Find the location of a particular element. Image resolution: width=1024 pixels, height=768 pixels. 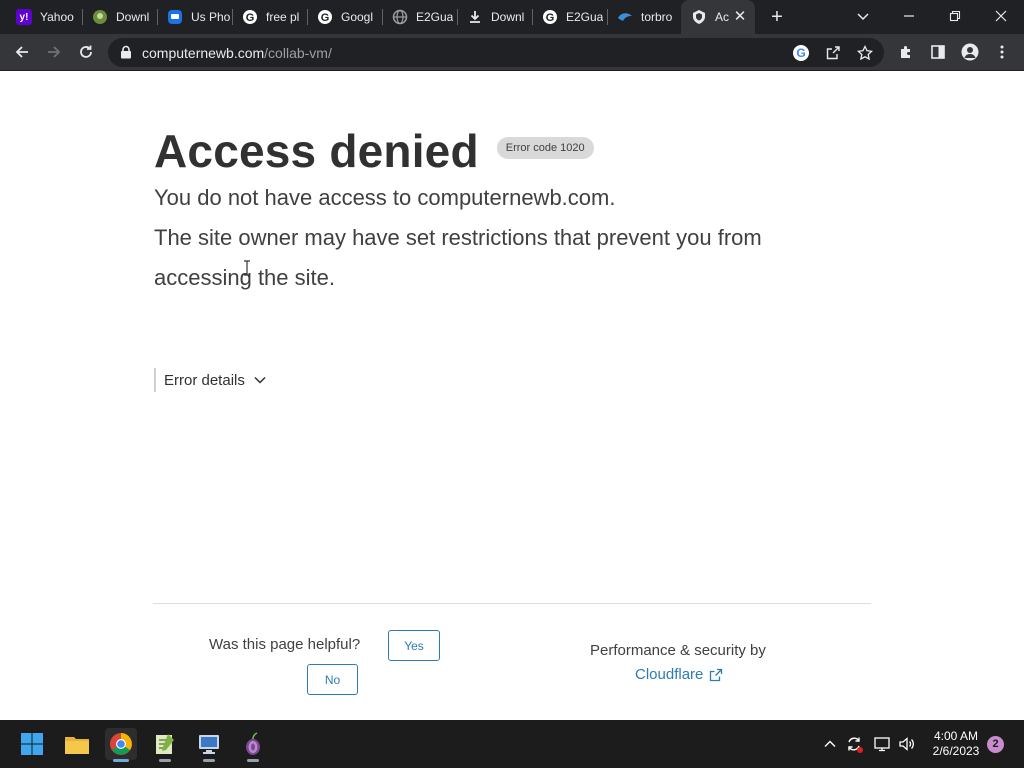

kebab-menu-icon is located at coordinates (1002, 52).